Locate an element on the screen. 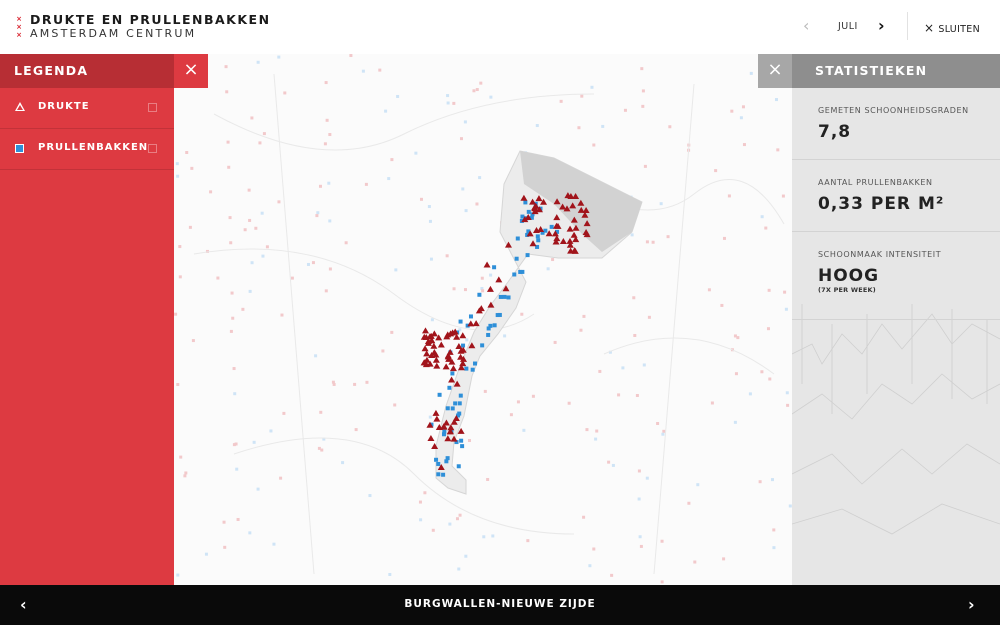  month-next-icon: › is located at coordinates (881, 25).